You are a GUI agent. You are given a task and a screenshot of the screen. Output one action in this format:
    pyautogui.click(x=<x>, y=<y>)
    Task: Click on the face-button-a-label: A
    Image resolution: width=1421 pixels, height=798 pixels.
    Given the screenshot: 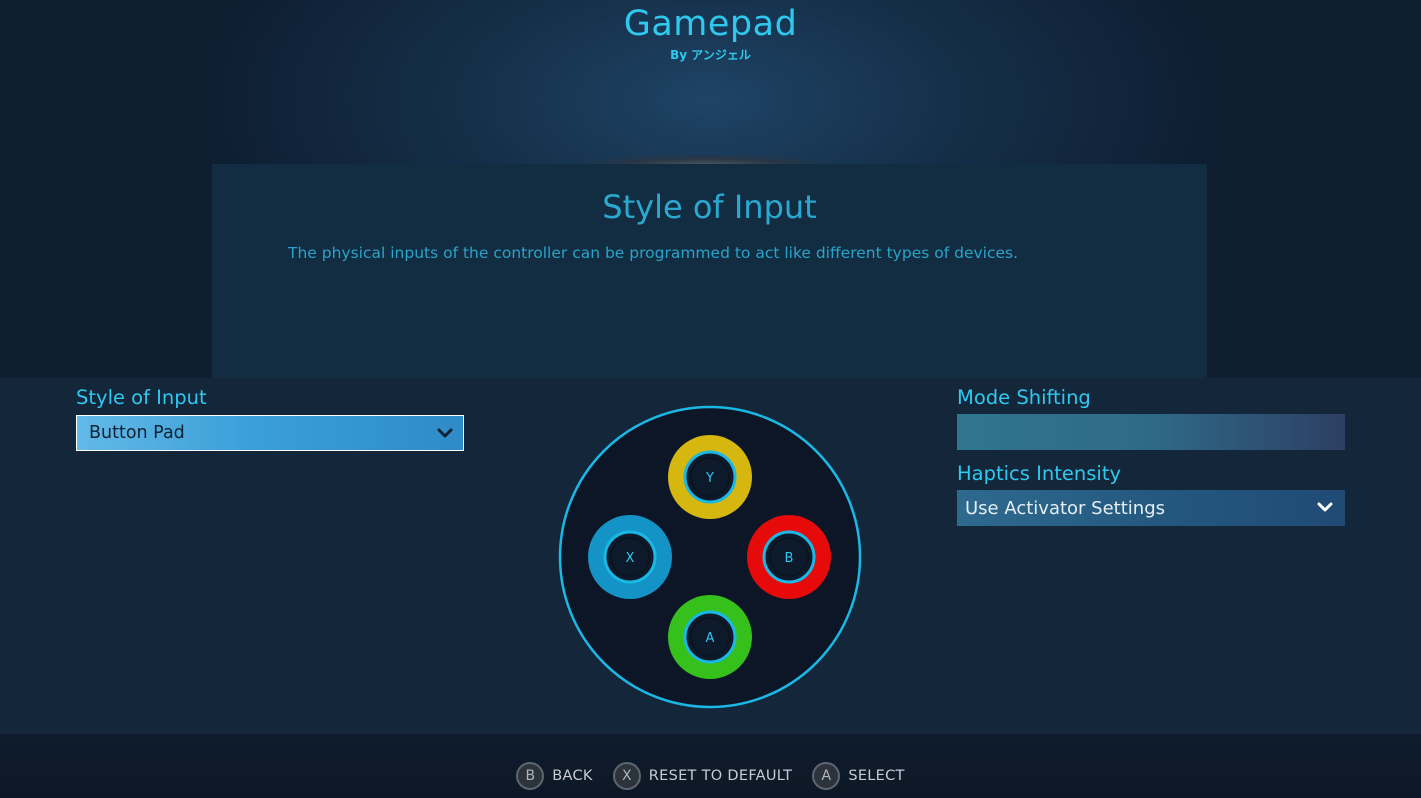 What is the action you would take?
    pyautogui.click(x=710, y=638)
    